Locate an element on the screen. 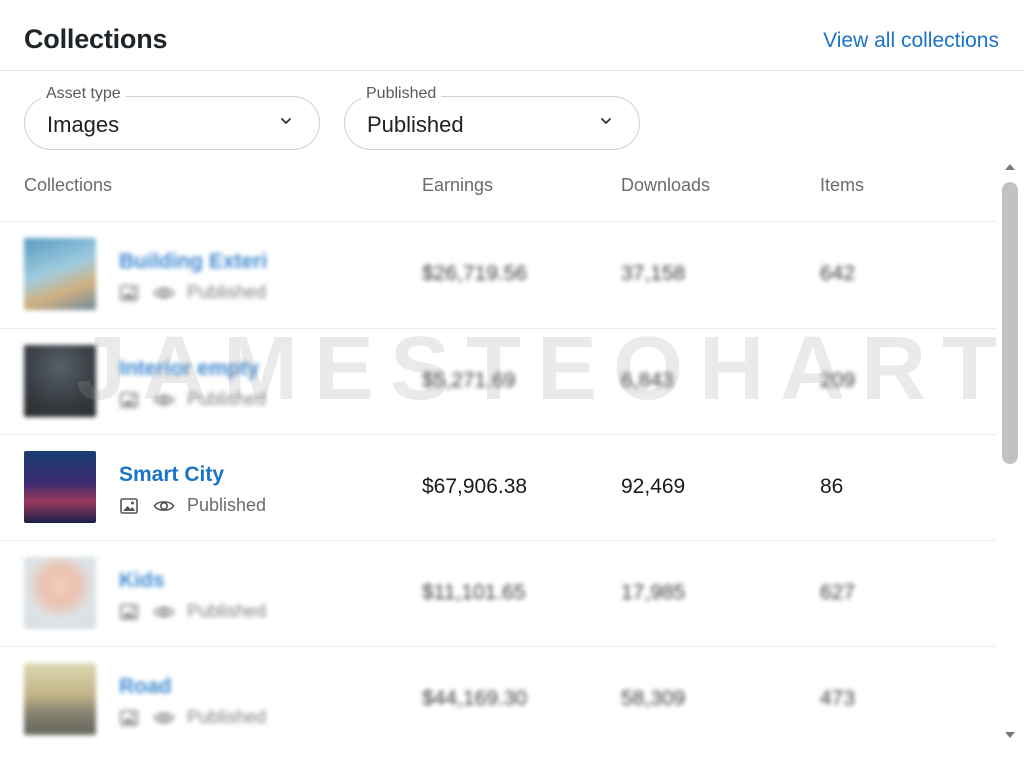 The image size is (1024, 757). table-row: Road Published $44,169.30 58,309 473 is located at coordinates (498, 699).